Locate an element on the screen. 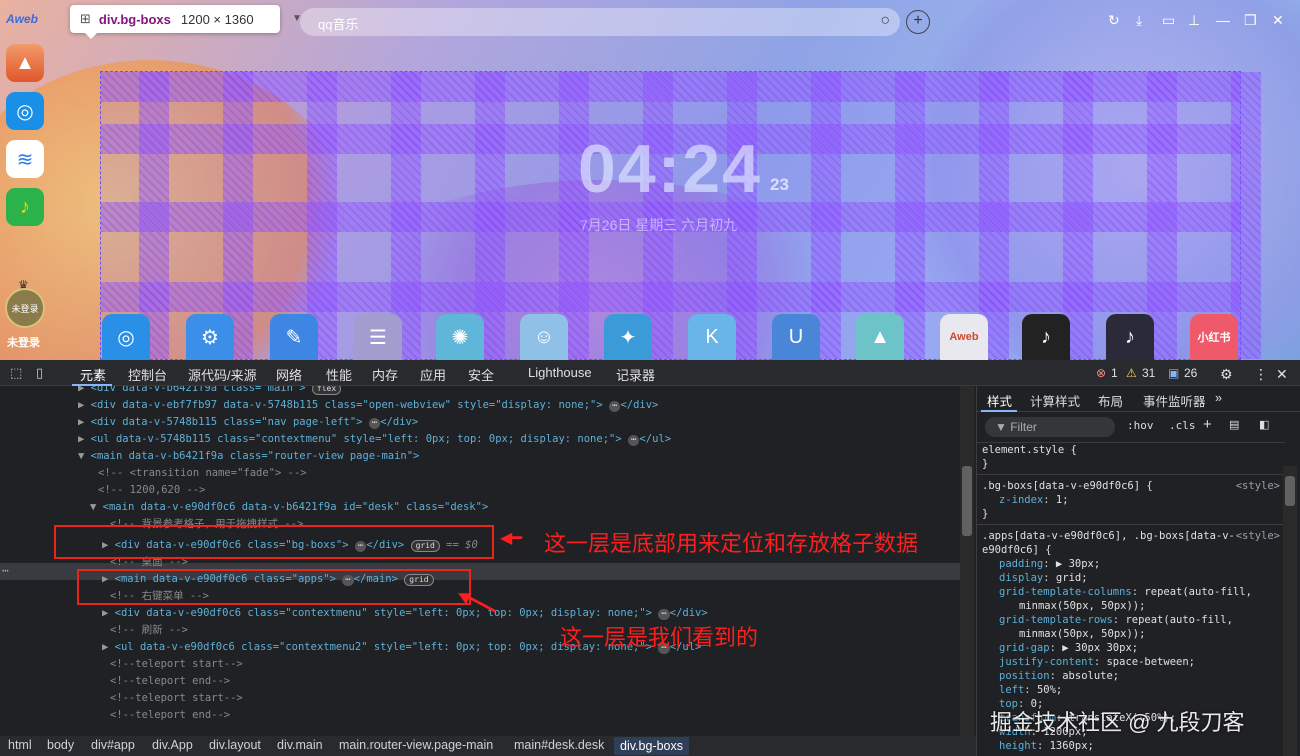 This screenshot has width=1300, height=756. tab-recorder: 记录器 is located at coordinates (635, 374).